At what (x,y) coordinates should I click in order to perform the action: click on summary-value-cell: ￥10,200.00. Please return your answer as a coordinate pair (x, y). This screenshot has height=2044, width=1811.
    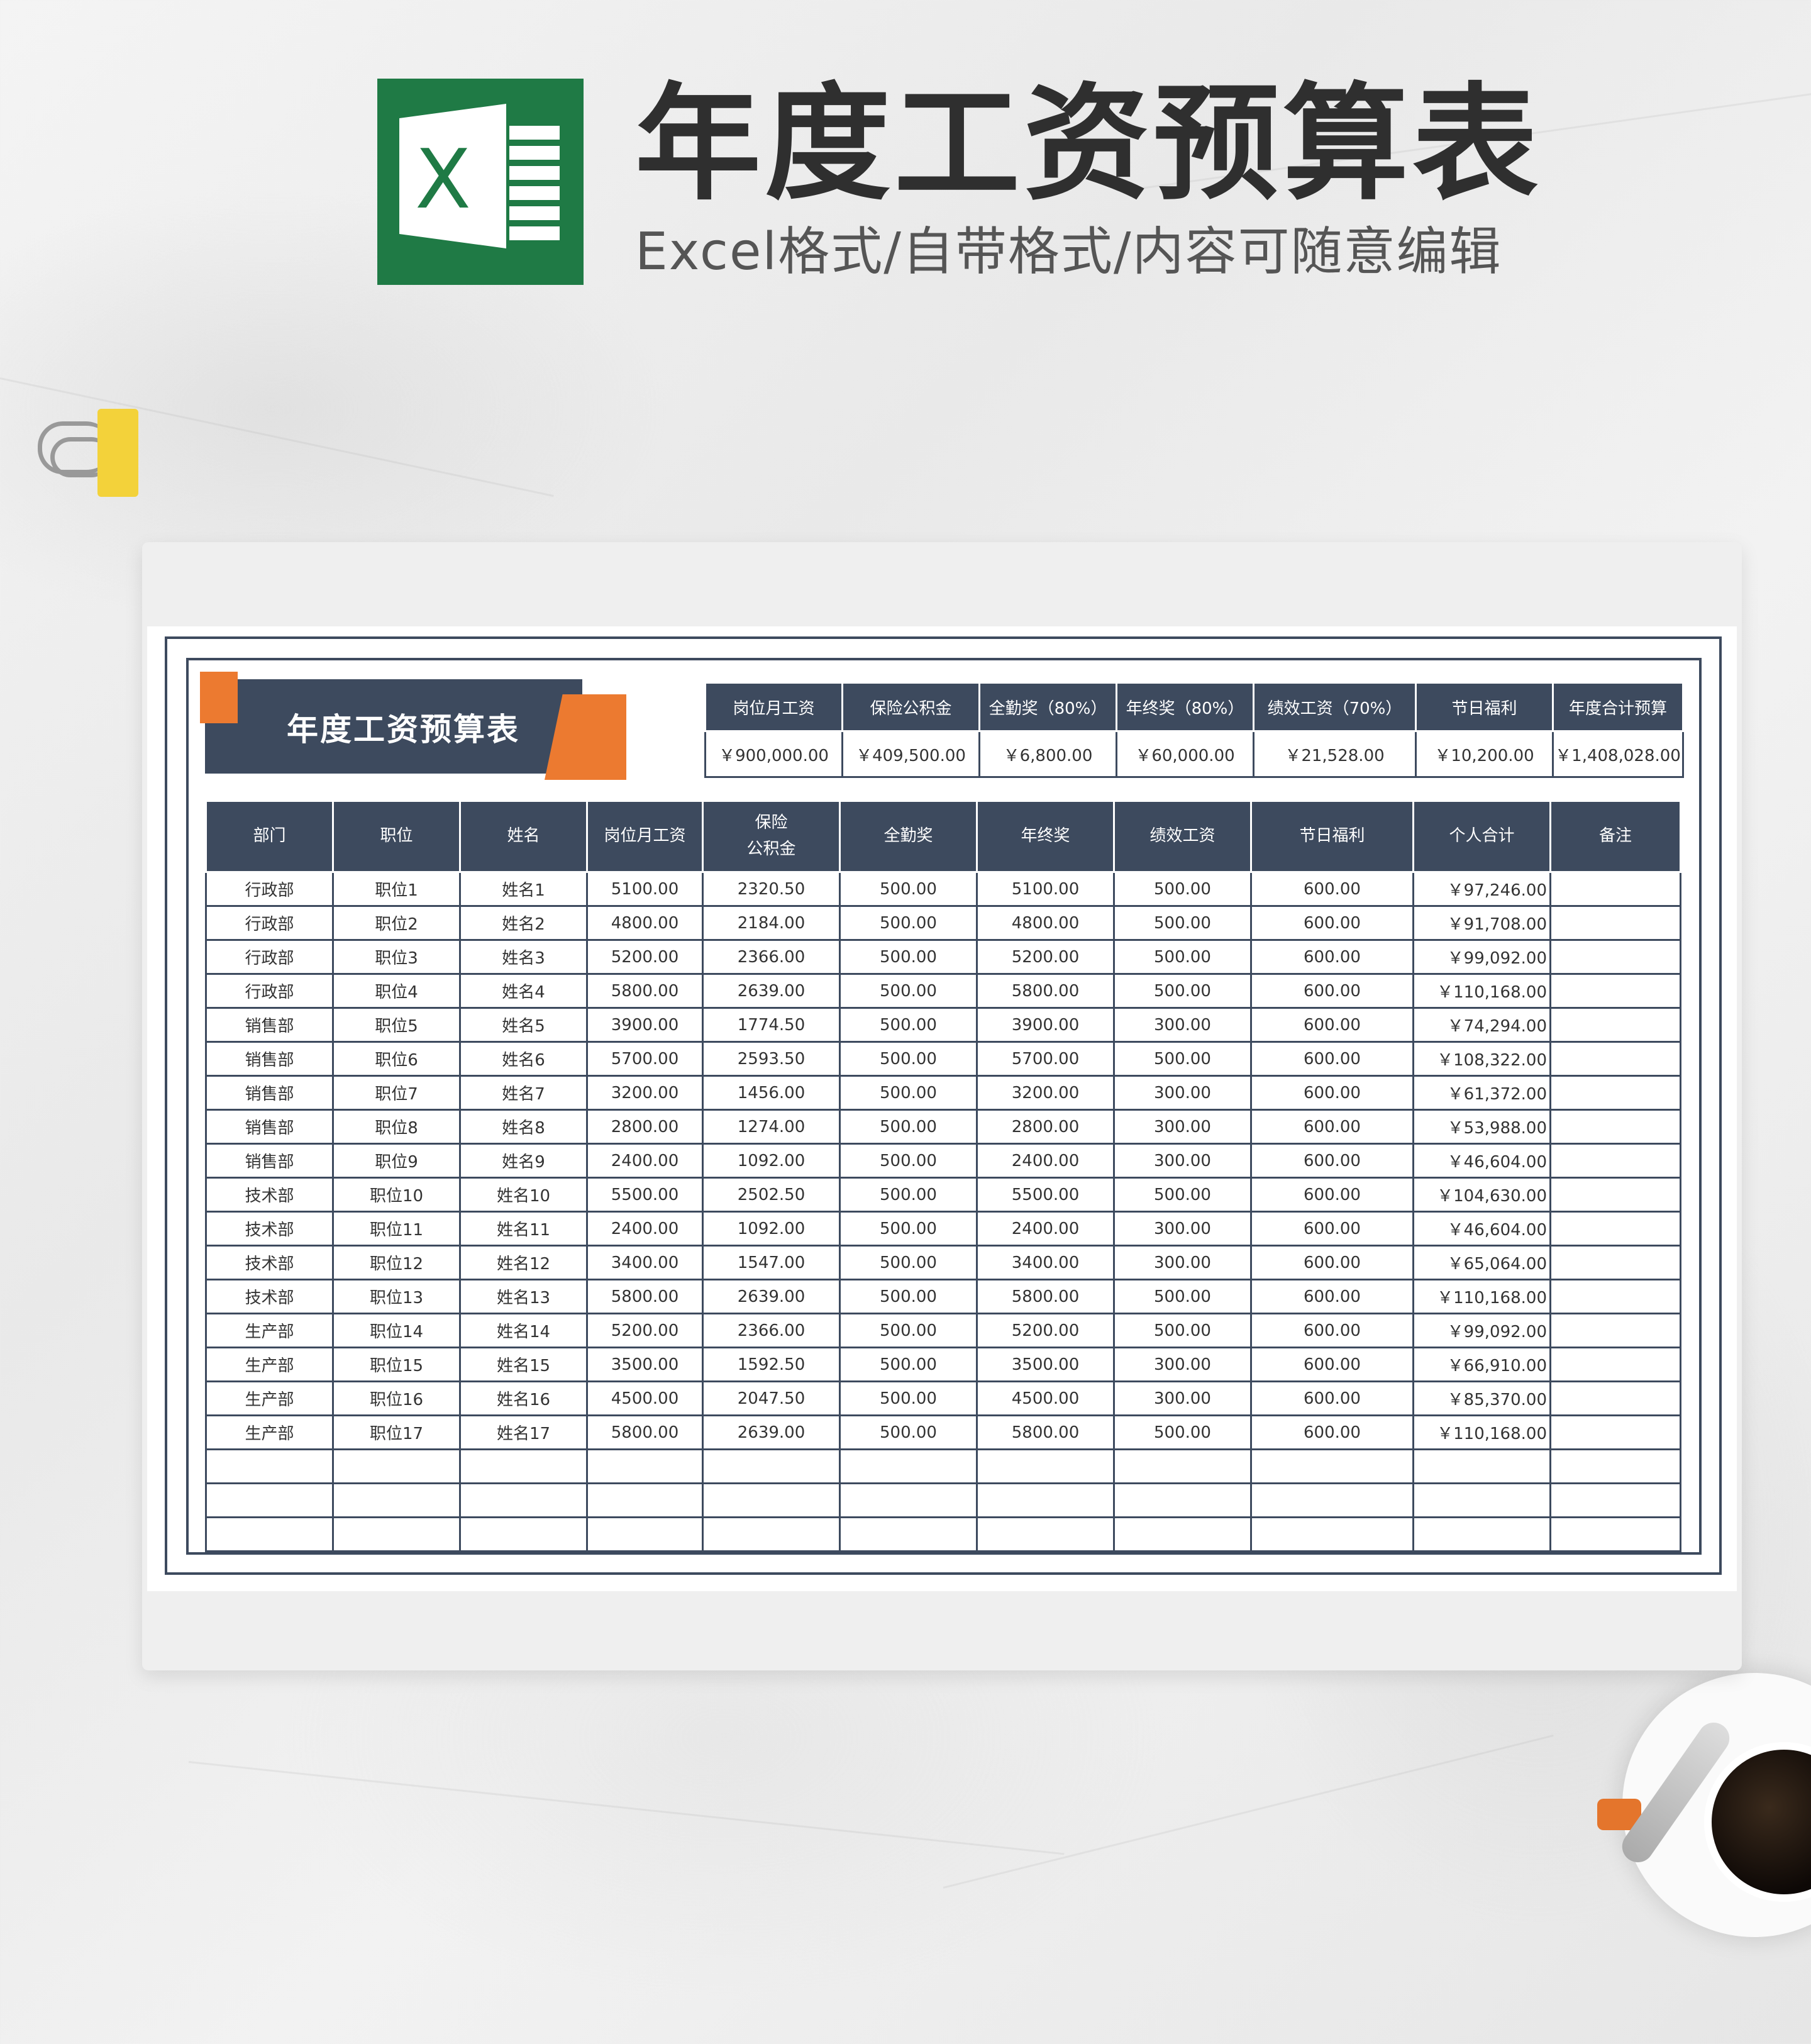
    Looking at the image, I should click on (1485, 754).